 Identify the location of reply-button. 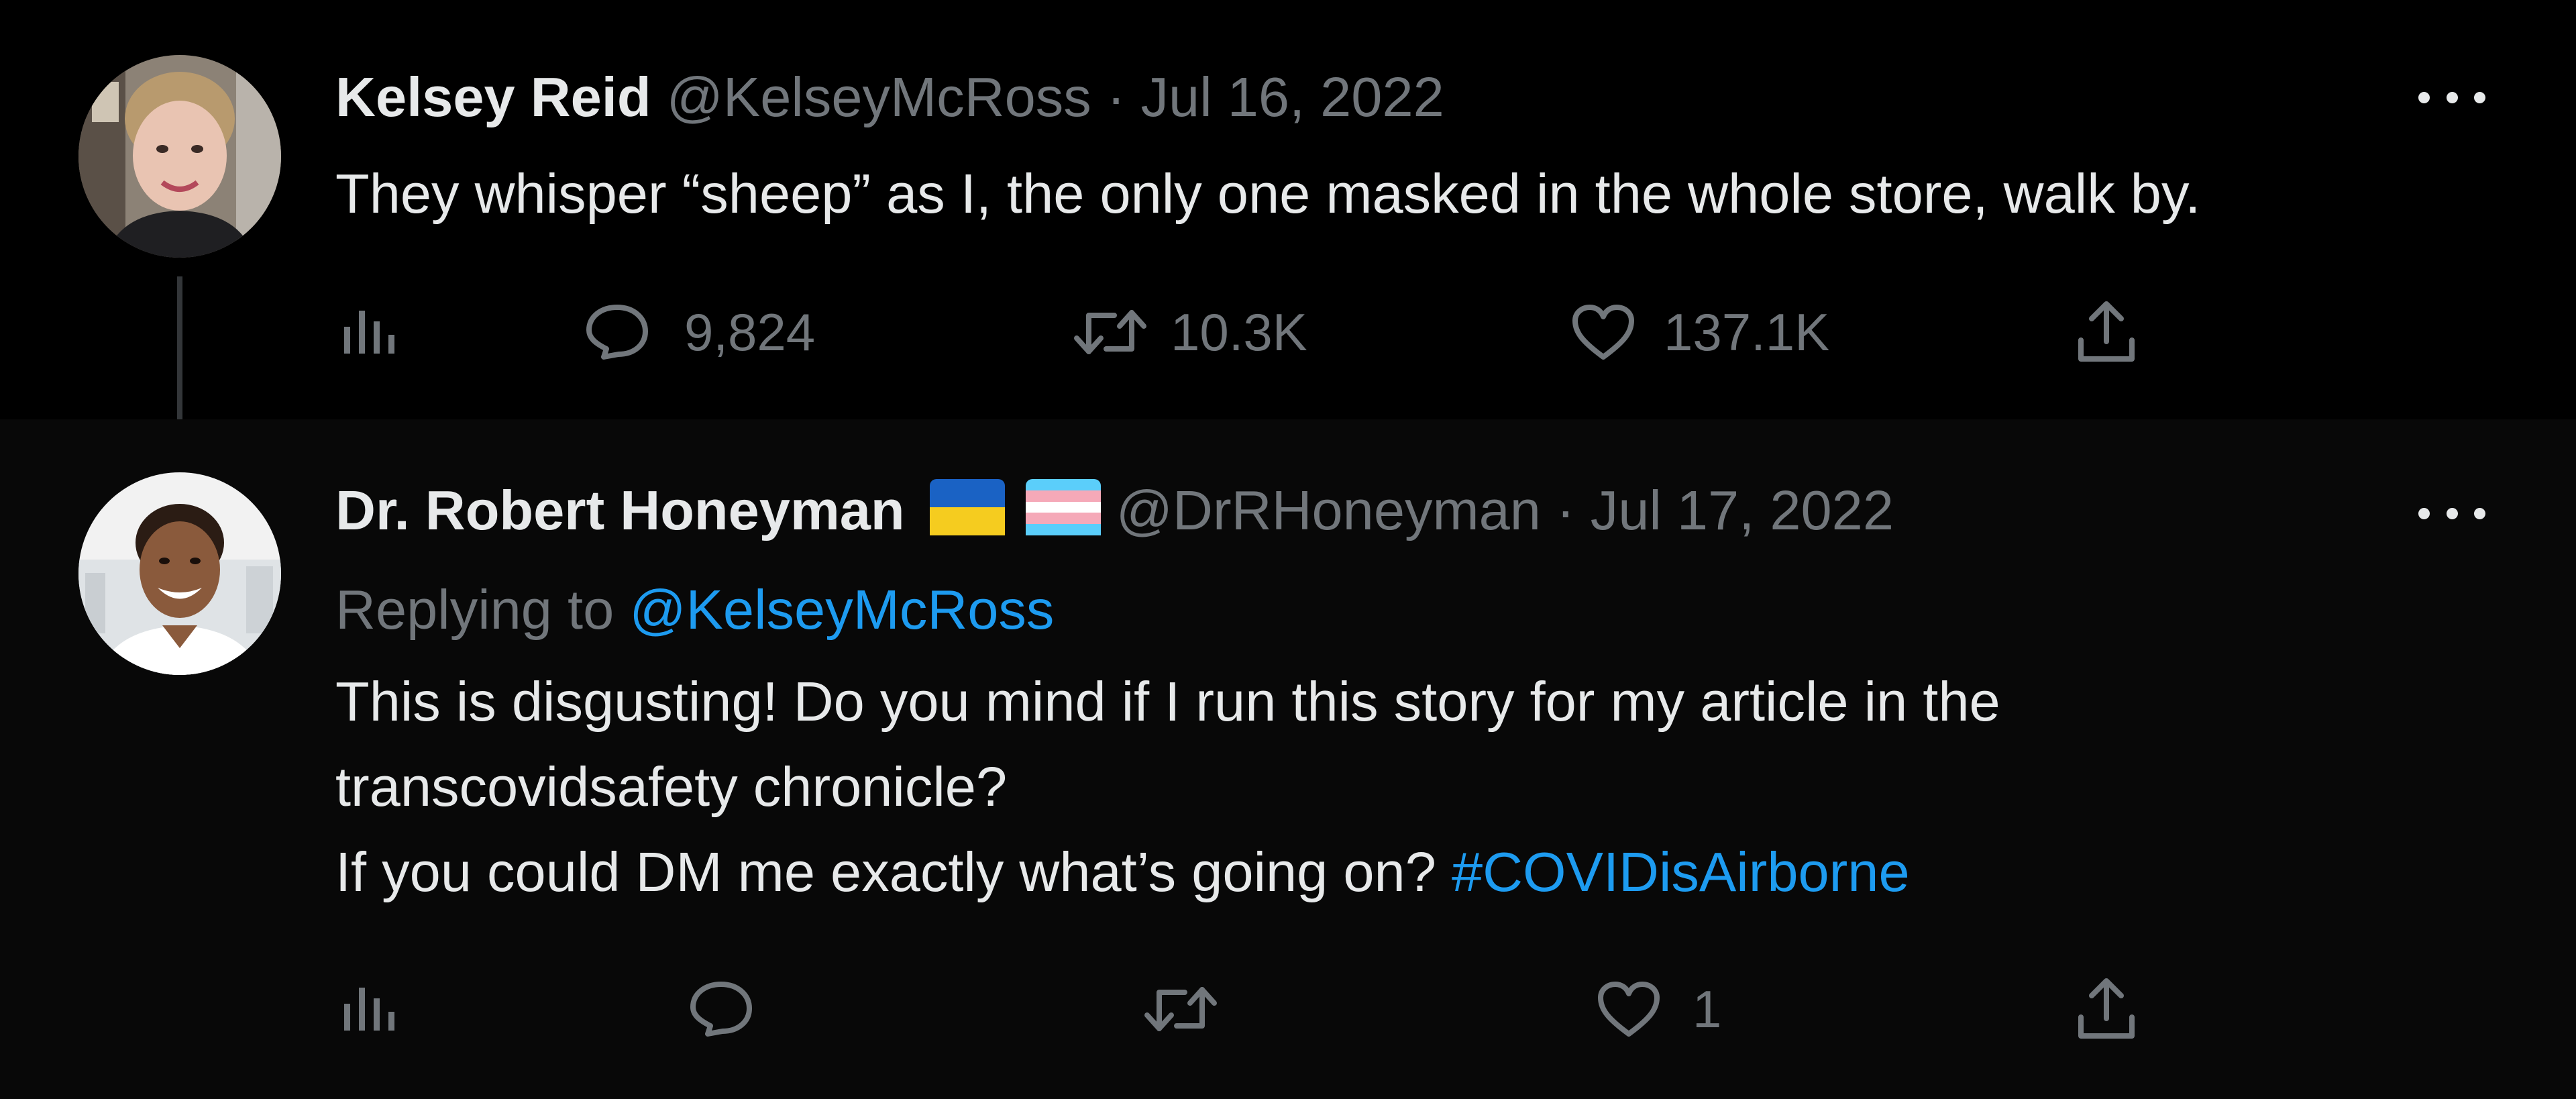
(721, 1009).